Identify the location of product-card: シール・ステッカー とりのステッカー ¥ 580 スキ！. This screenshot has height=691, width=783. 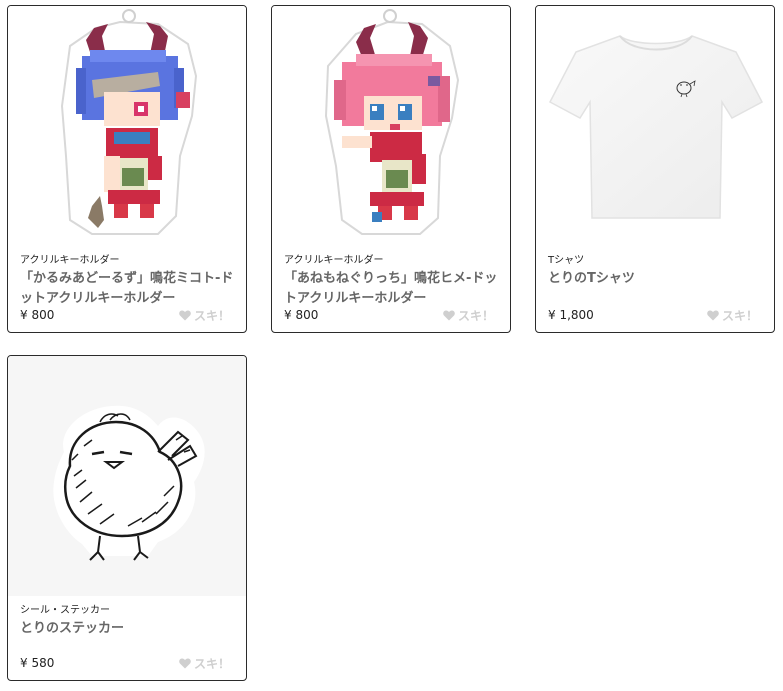
(127, 518).